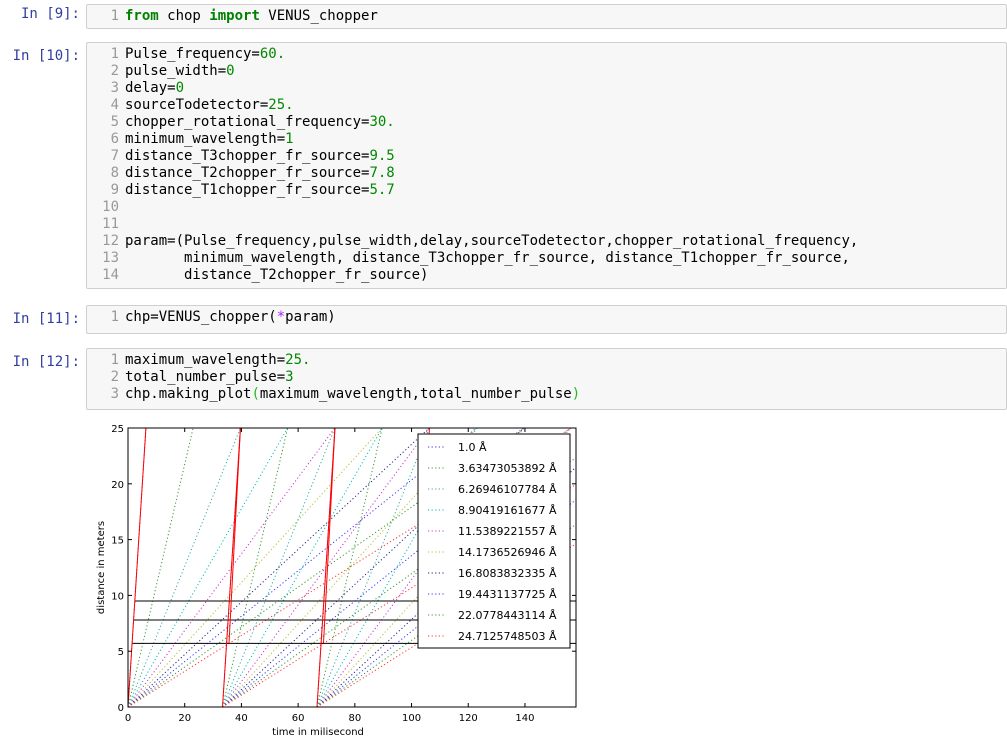  Describe the element at coordinates (507, 615) in the screenshot. I see `legend-label: 22.0778443114 Å` at that location.